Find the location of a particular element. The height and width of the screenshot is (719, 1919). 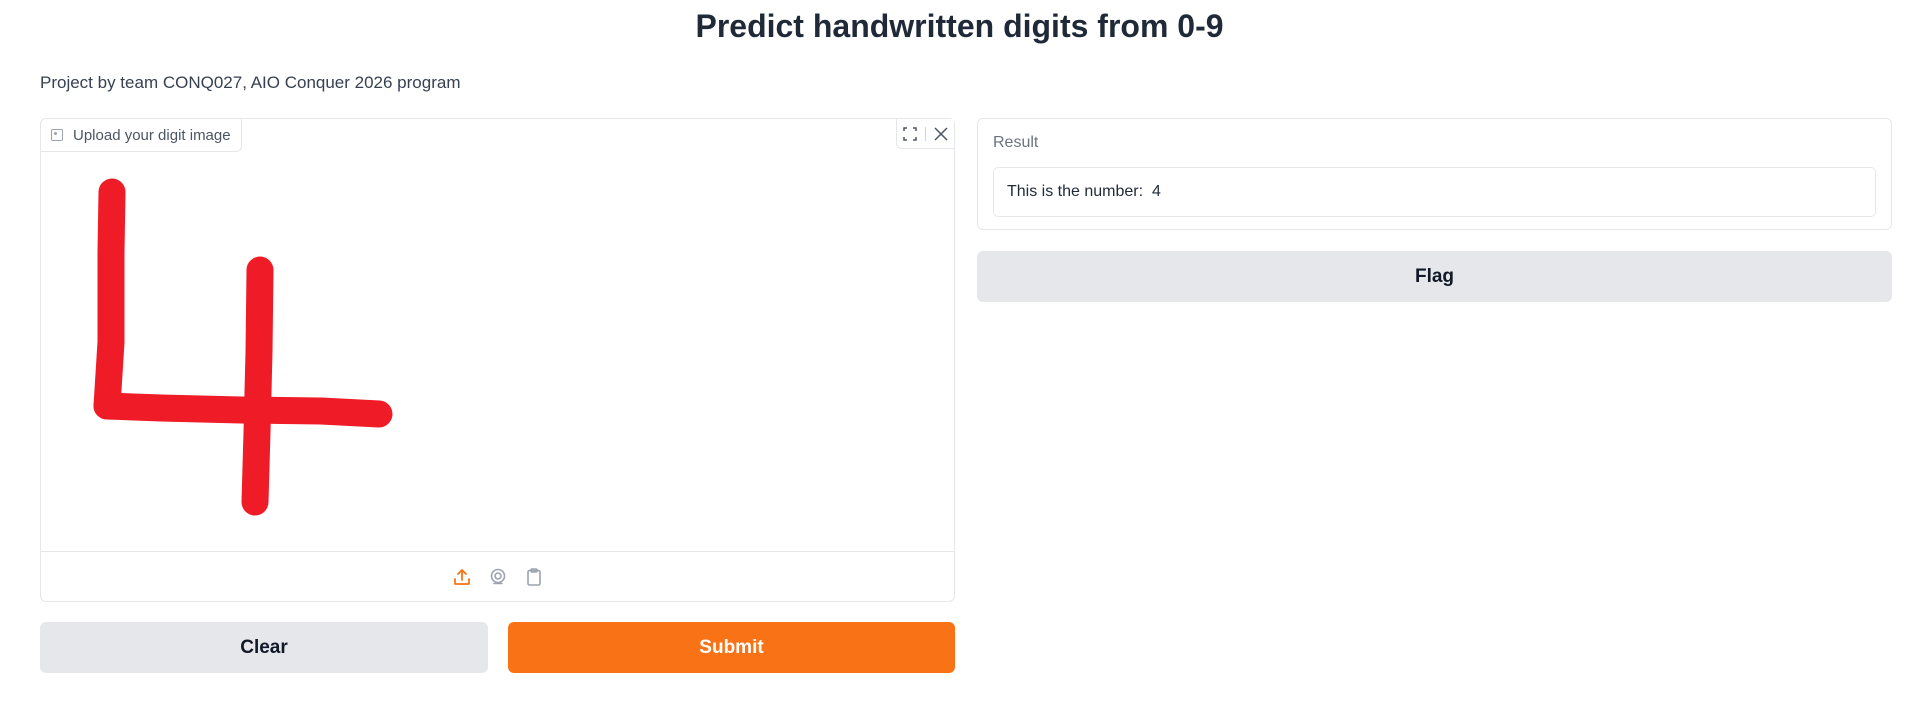

toolbar-divider is located at coordinates (925, 133).